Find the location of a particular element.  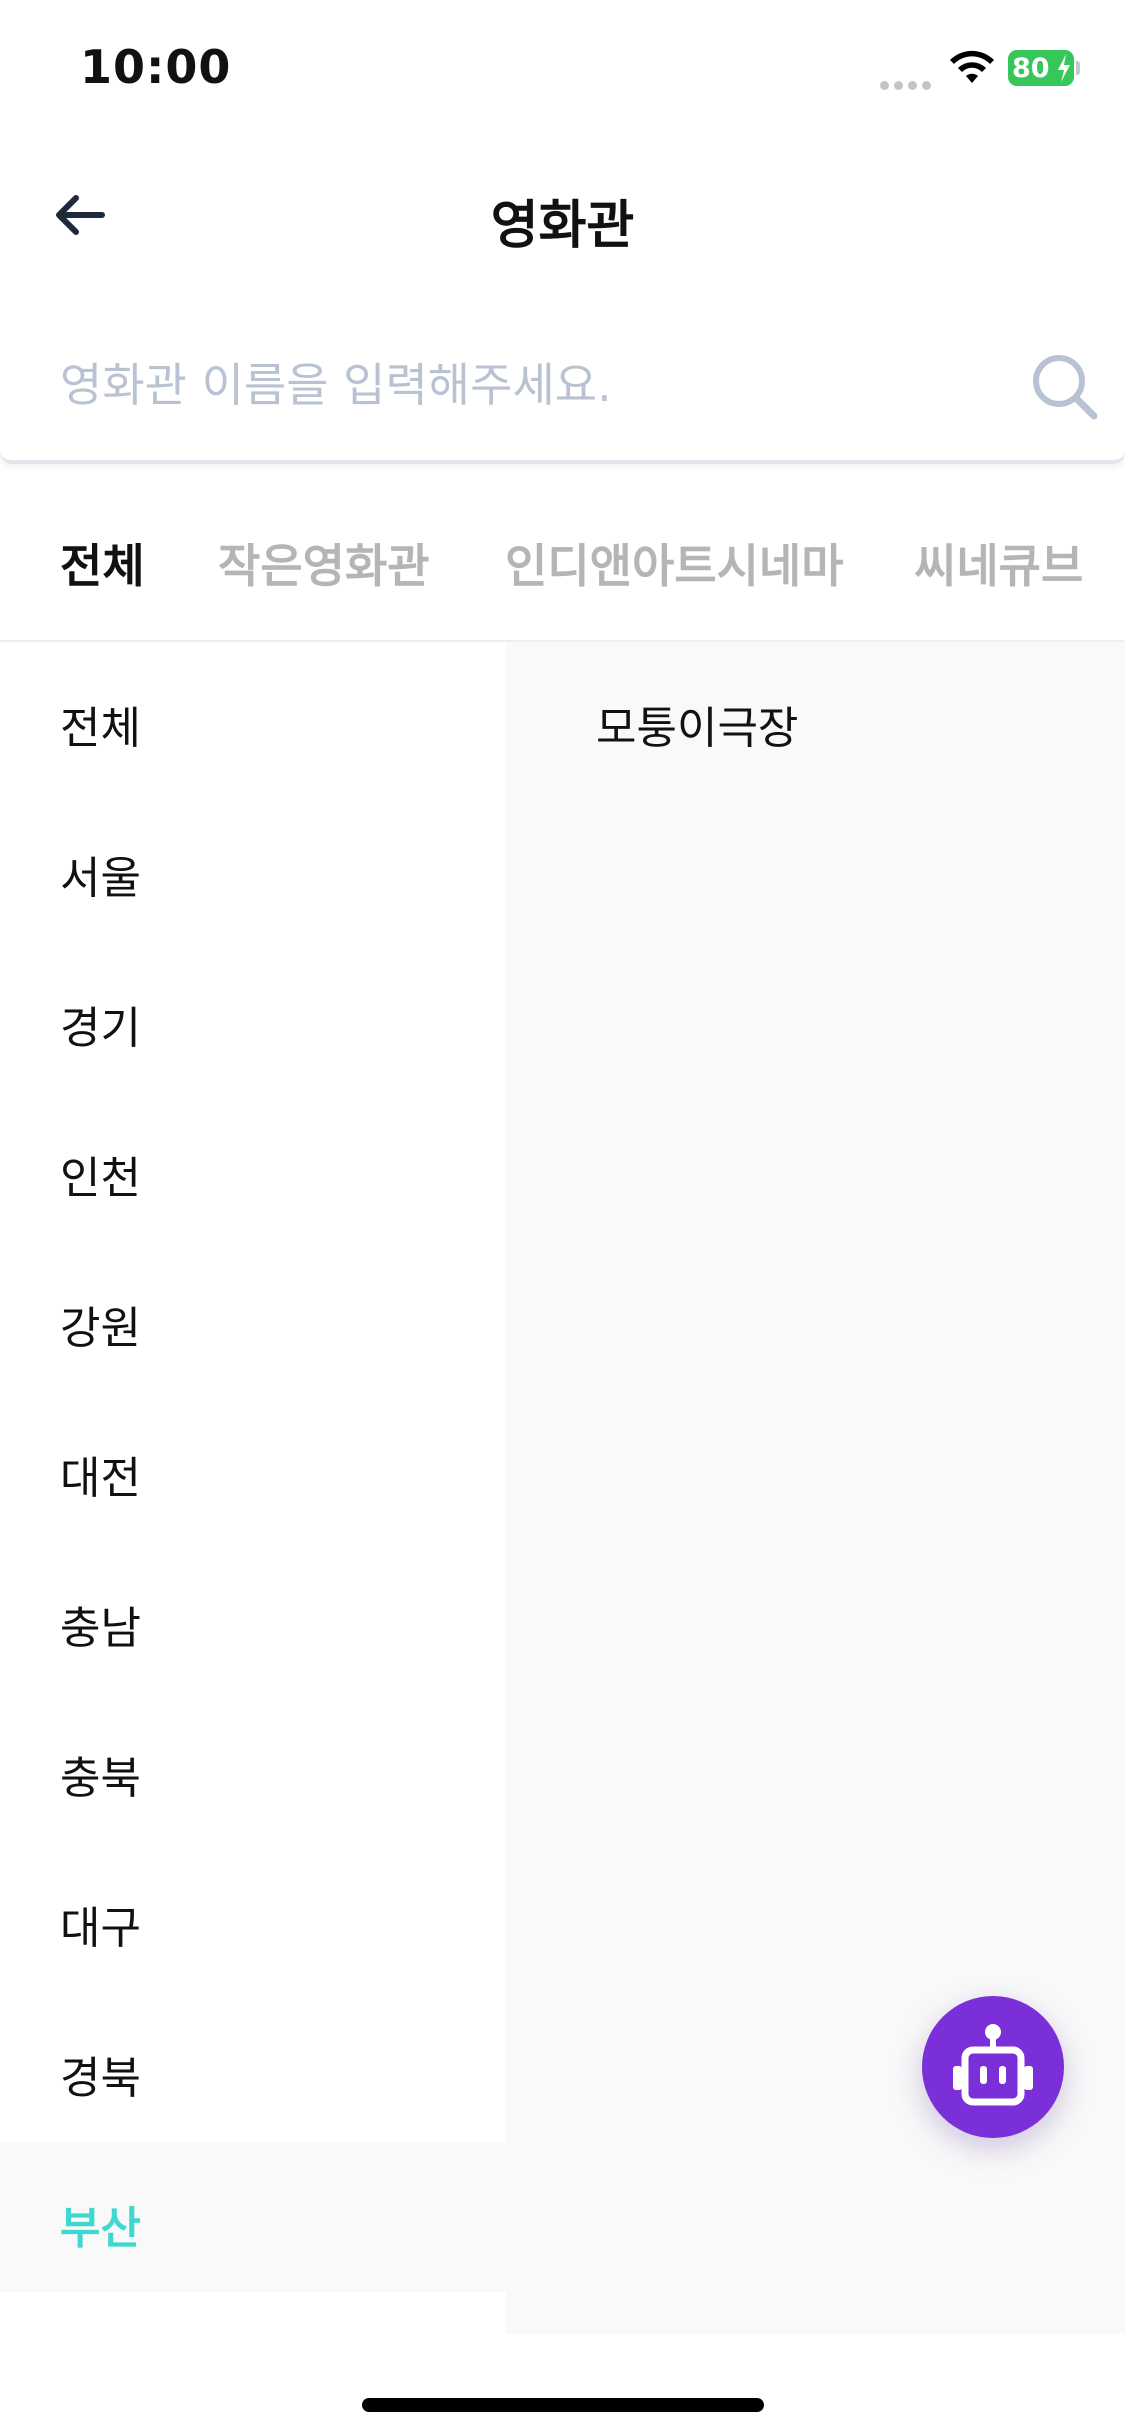

theater-label: 모퉁이극장 is located at coordinates (697, 728).